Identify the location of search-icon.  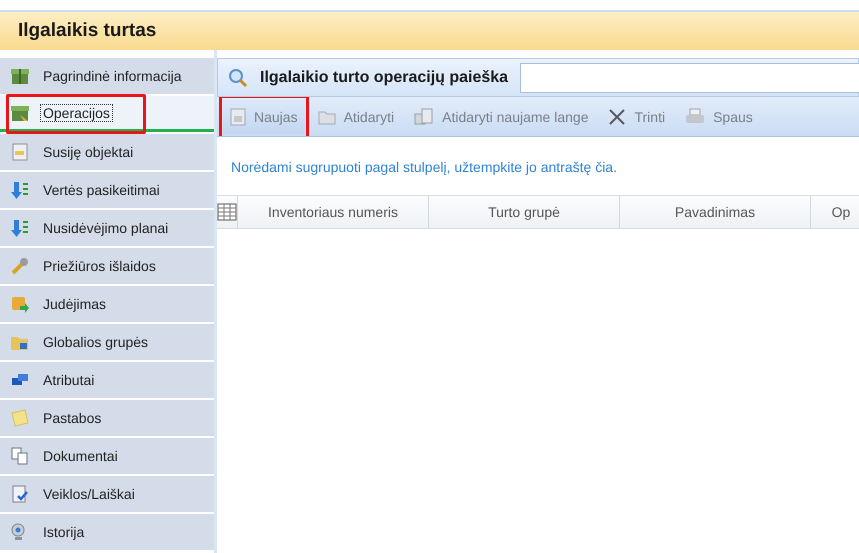
(238, 78).